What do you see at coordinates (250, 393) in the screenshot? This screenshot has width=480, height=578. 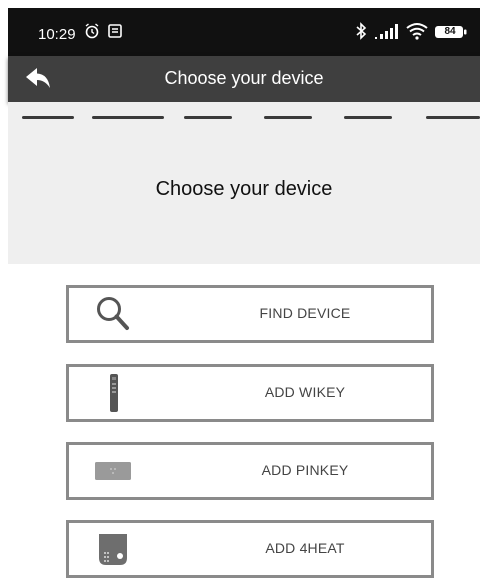 I see `add-wikey-button: ADD WIKEY` at bounding box center [250, 393].